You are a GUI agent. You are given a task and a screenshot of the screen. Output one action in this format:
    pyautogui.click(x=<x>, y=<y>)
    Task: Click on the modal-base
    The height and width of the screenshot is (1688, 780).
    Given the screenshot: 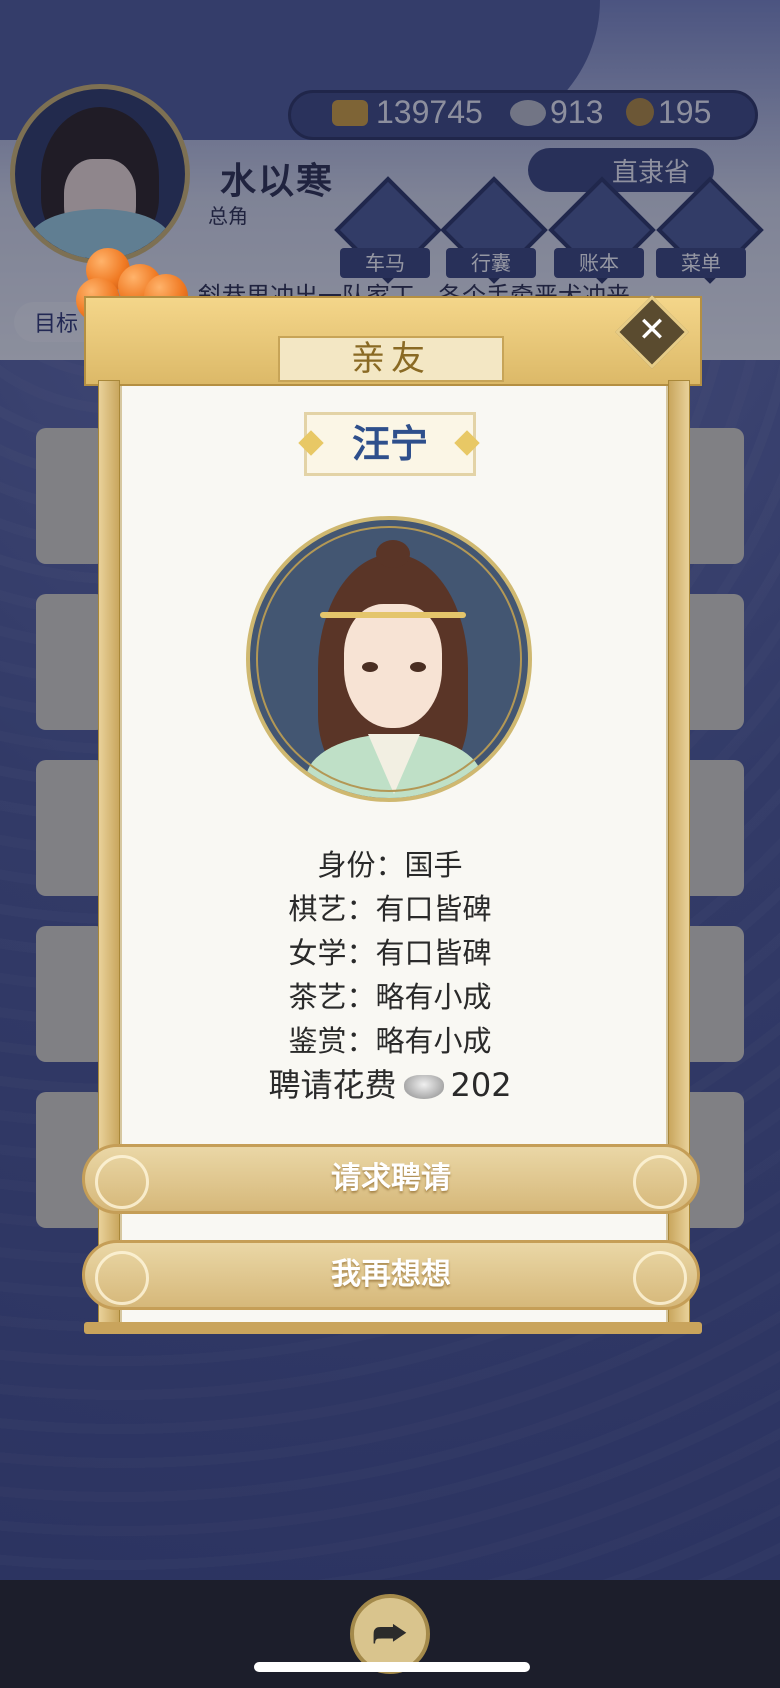 What is the action you would take?
    pyautogui.click(x=393, y=1328)
    